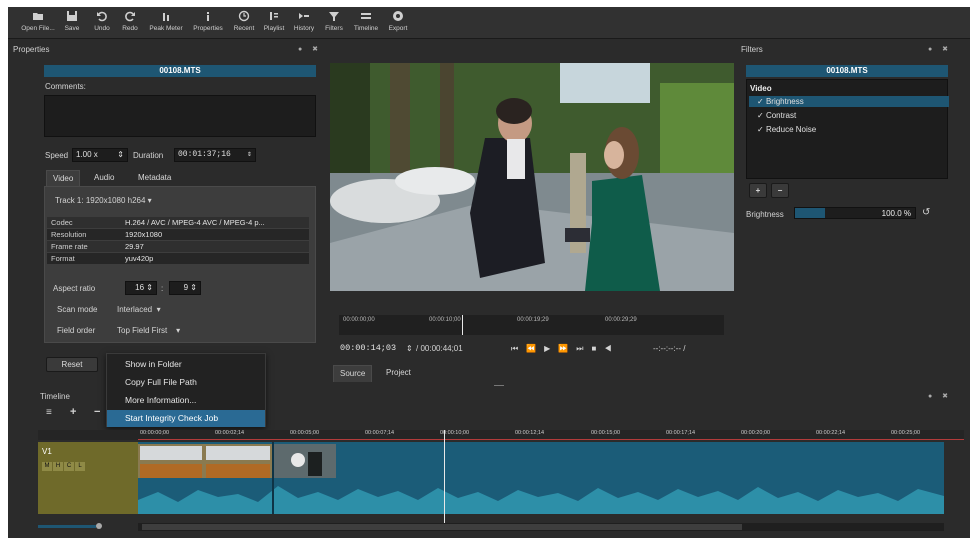 Image resolution: width=977 pixels, height=545 pixels. What do you see at coordinates (305, 433) in the screenshot?
I see `timeline-ruler-label: 00:00:05;00` at bounding box center [305, 433].